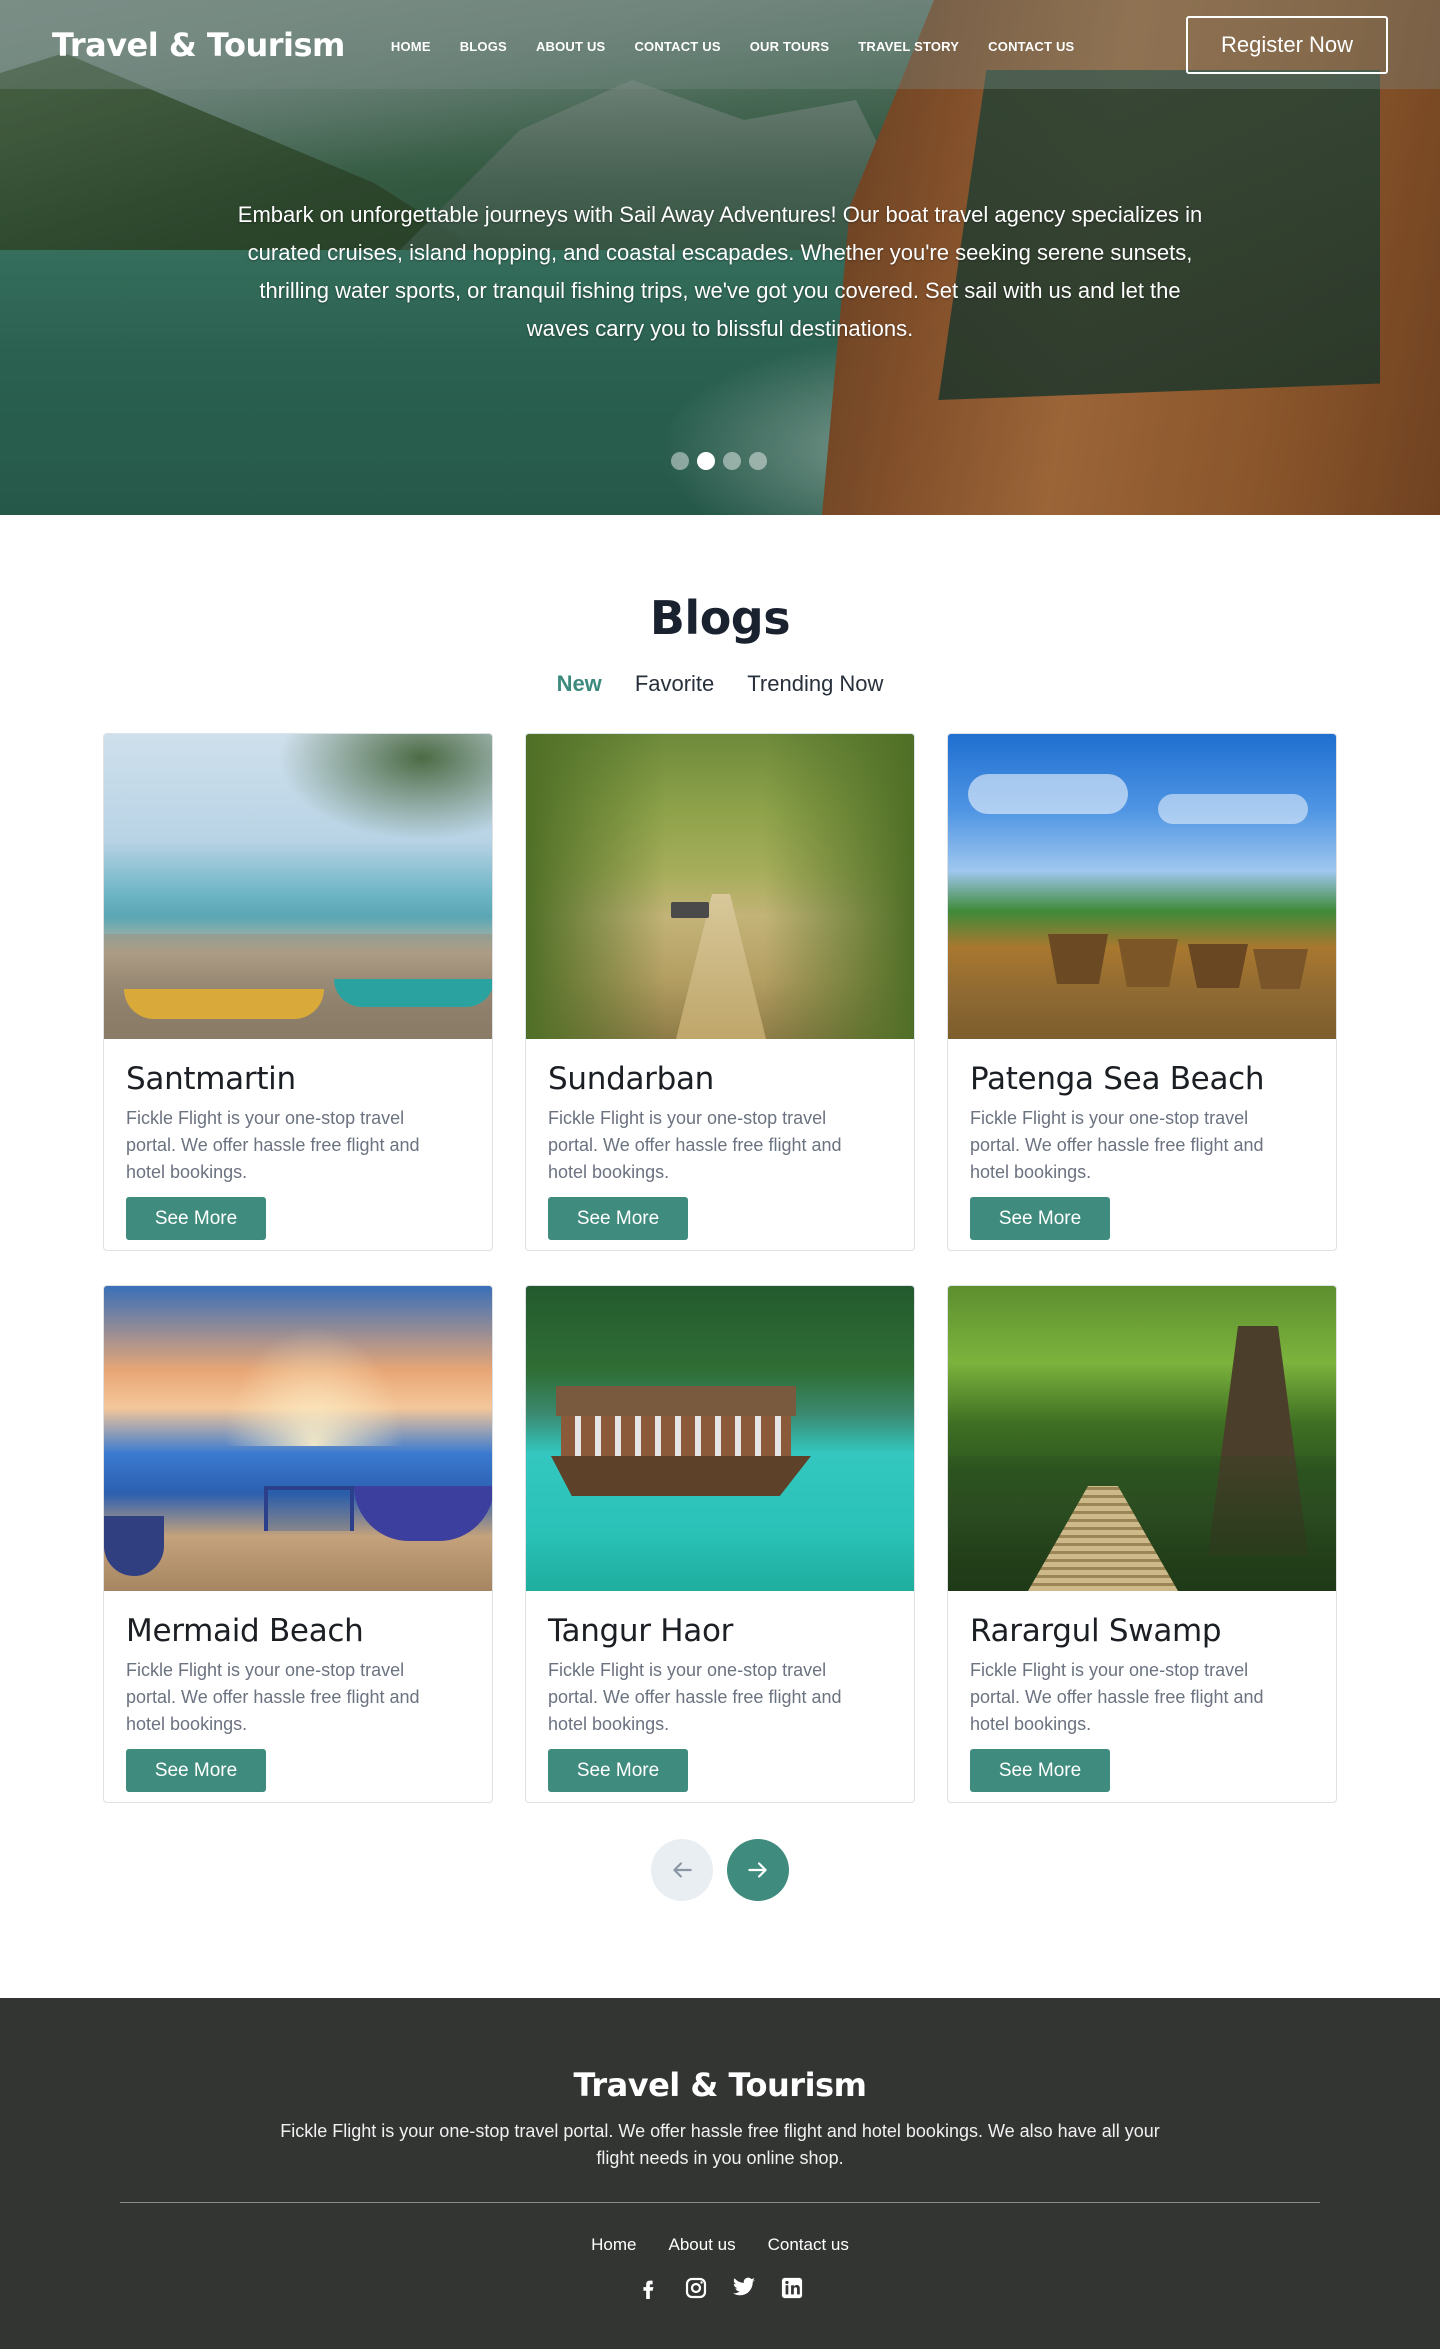 This screenshot has height=2351, width=1440. Describe the element at coordinates (676, 1401) in the screenshot. I see `houseboat-roof` at that location.